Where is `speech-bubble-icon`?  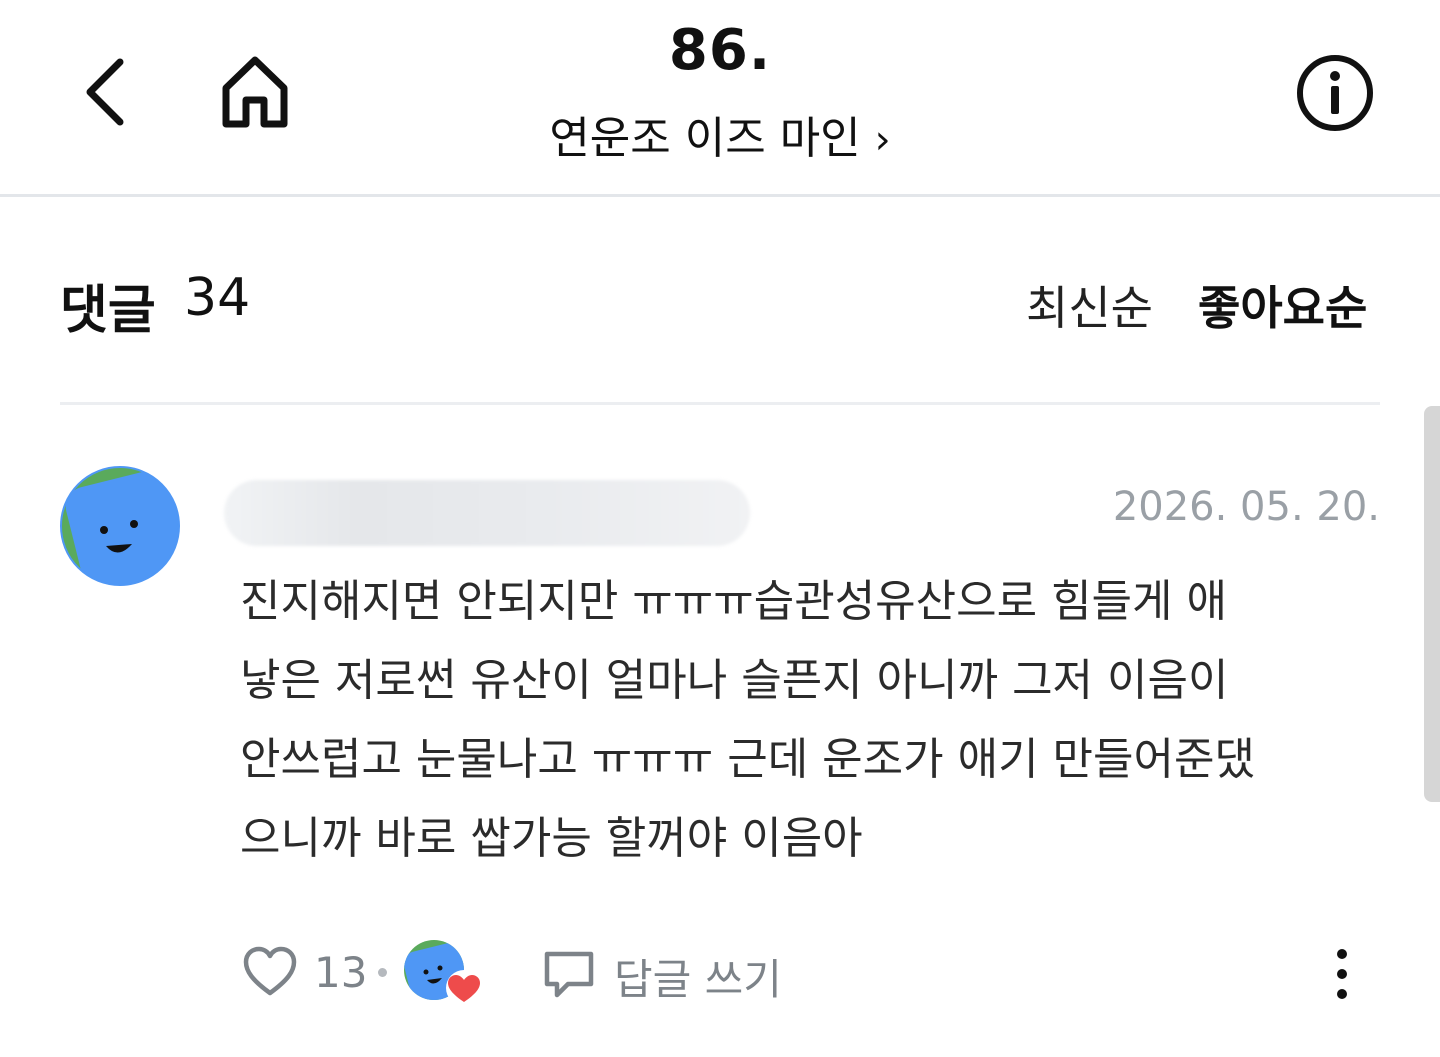 speech-bubble-icon is located at coordinates (569, 974).